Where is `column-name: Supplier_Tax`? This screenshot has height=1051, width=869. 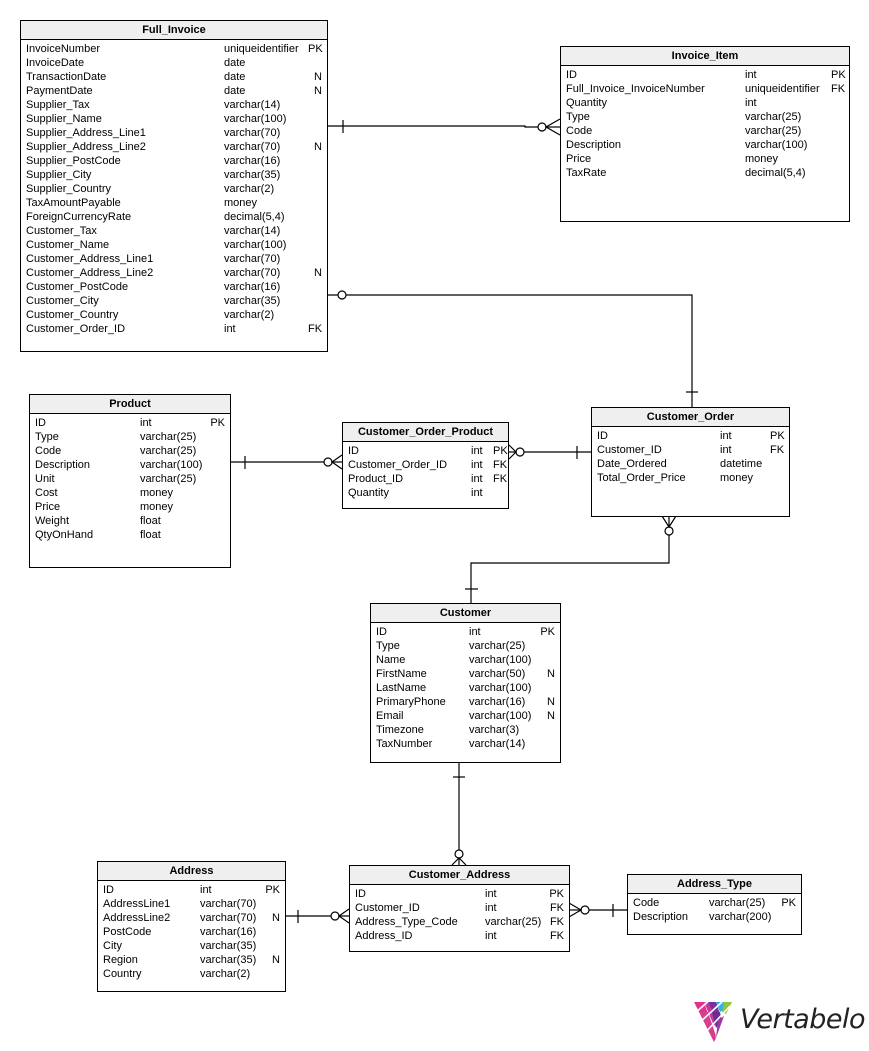 column-name: Supplier_Tax is located at coordinates (58, 105).